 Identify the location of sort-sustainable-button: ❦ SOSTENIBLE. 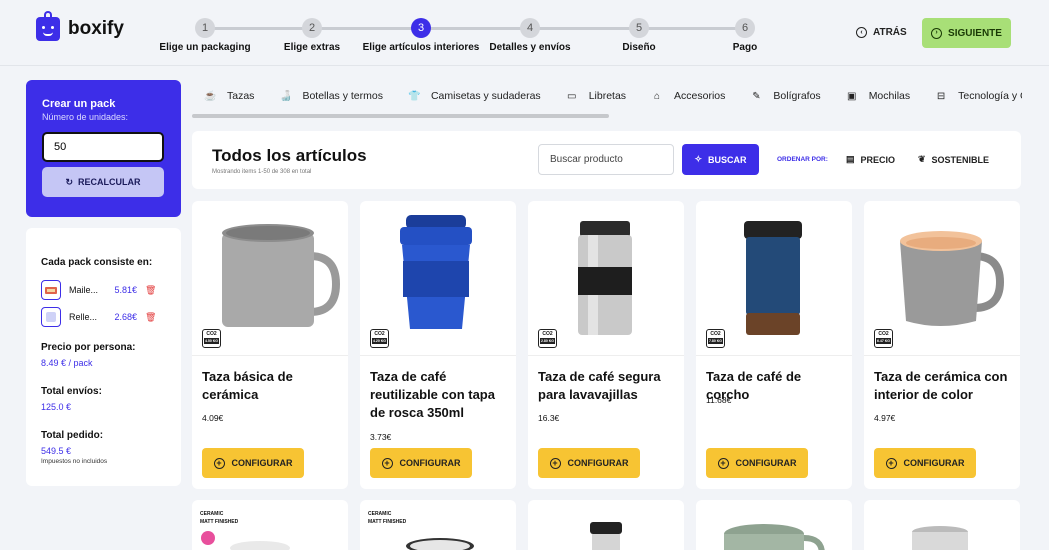
(953, 159).